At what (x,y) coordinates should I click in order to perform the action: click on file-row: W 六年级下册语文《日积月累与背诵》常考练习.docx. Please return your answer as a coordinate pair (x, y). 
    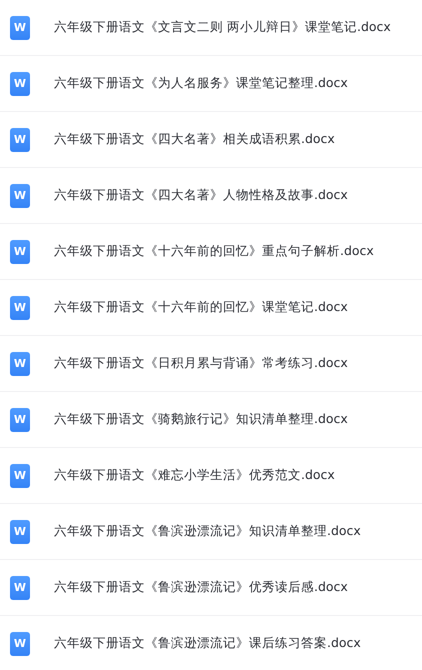
    Looking at the image, I should click on (211, 364).